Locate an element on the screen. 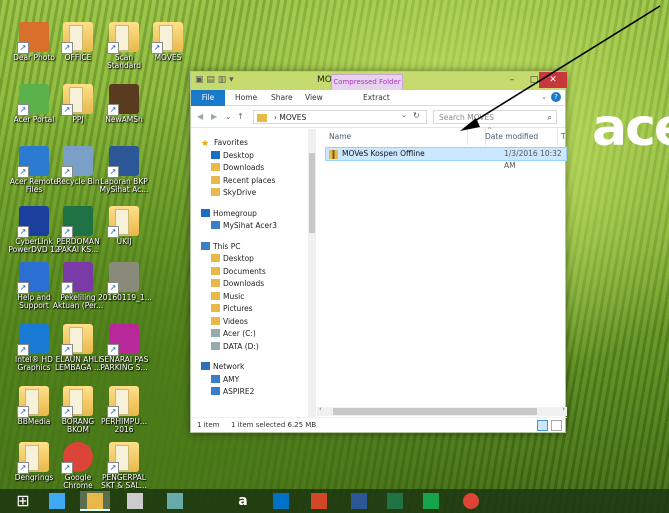 The width and height of the screenshot is (669, 513). taskbar-chrome is located at coordinates (471, 501).